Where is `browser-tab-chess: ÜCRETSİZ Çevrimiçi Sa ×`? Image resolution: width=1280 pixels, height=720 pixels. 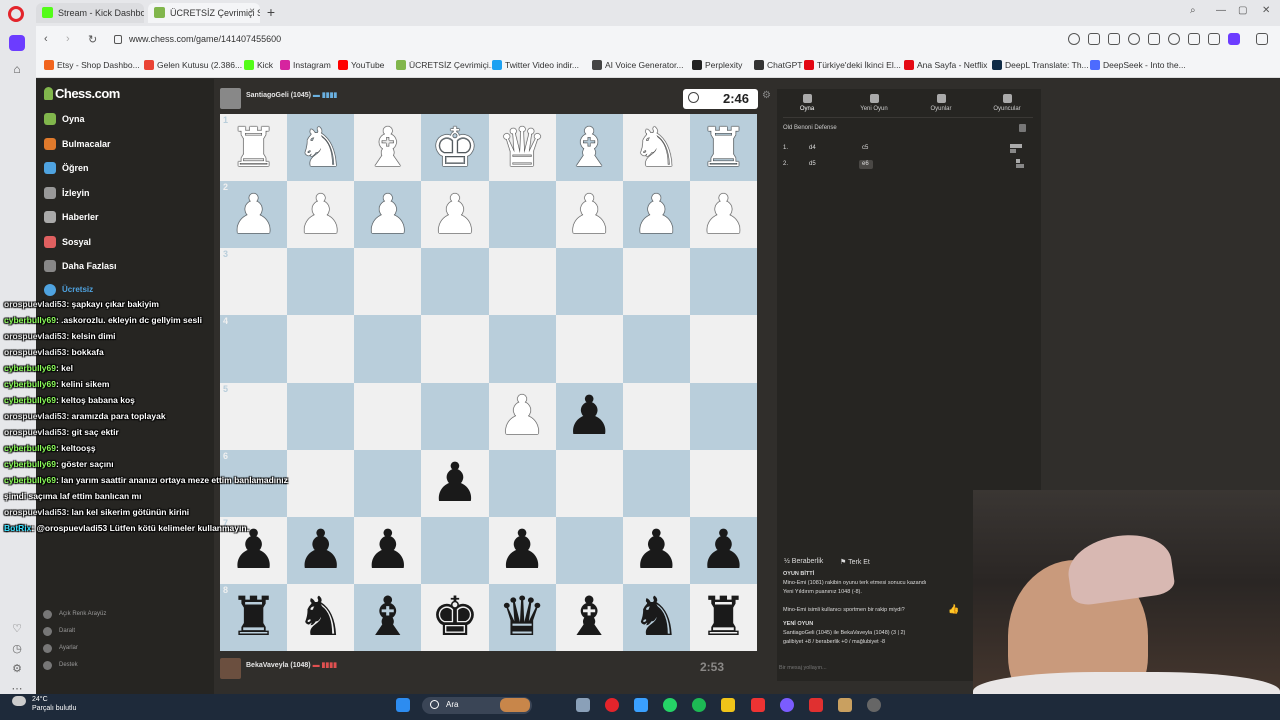
browser-tab-chess: ÜCRETSİZ Çevrimiçi Sa × is located at coordinates (204, 13).